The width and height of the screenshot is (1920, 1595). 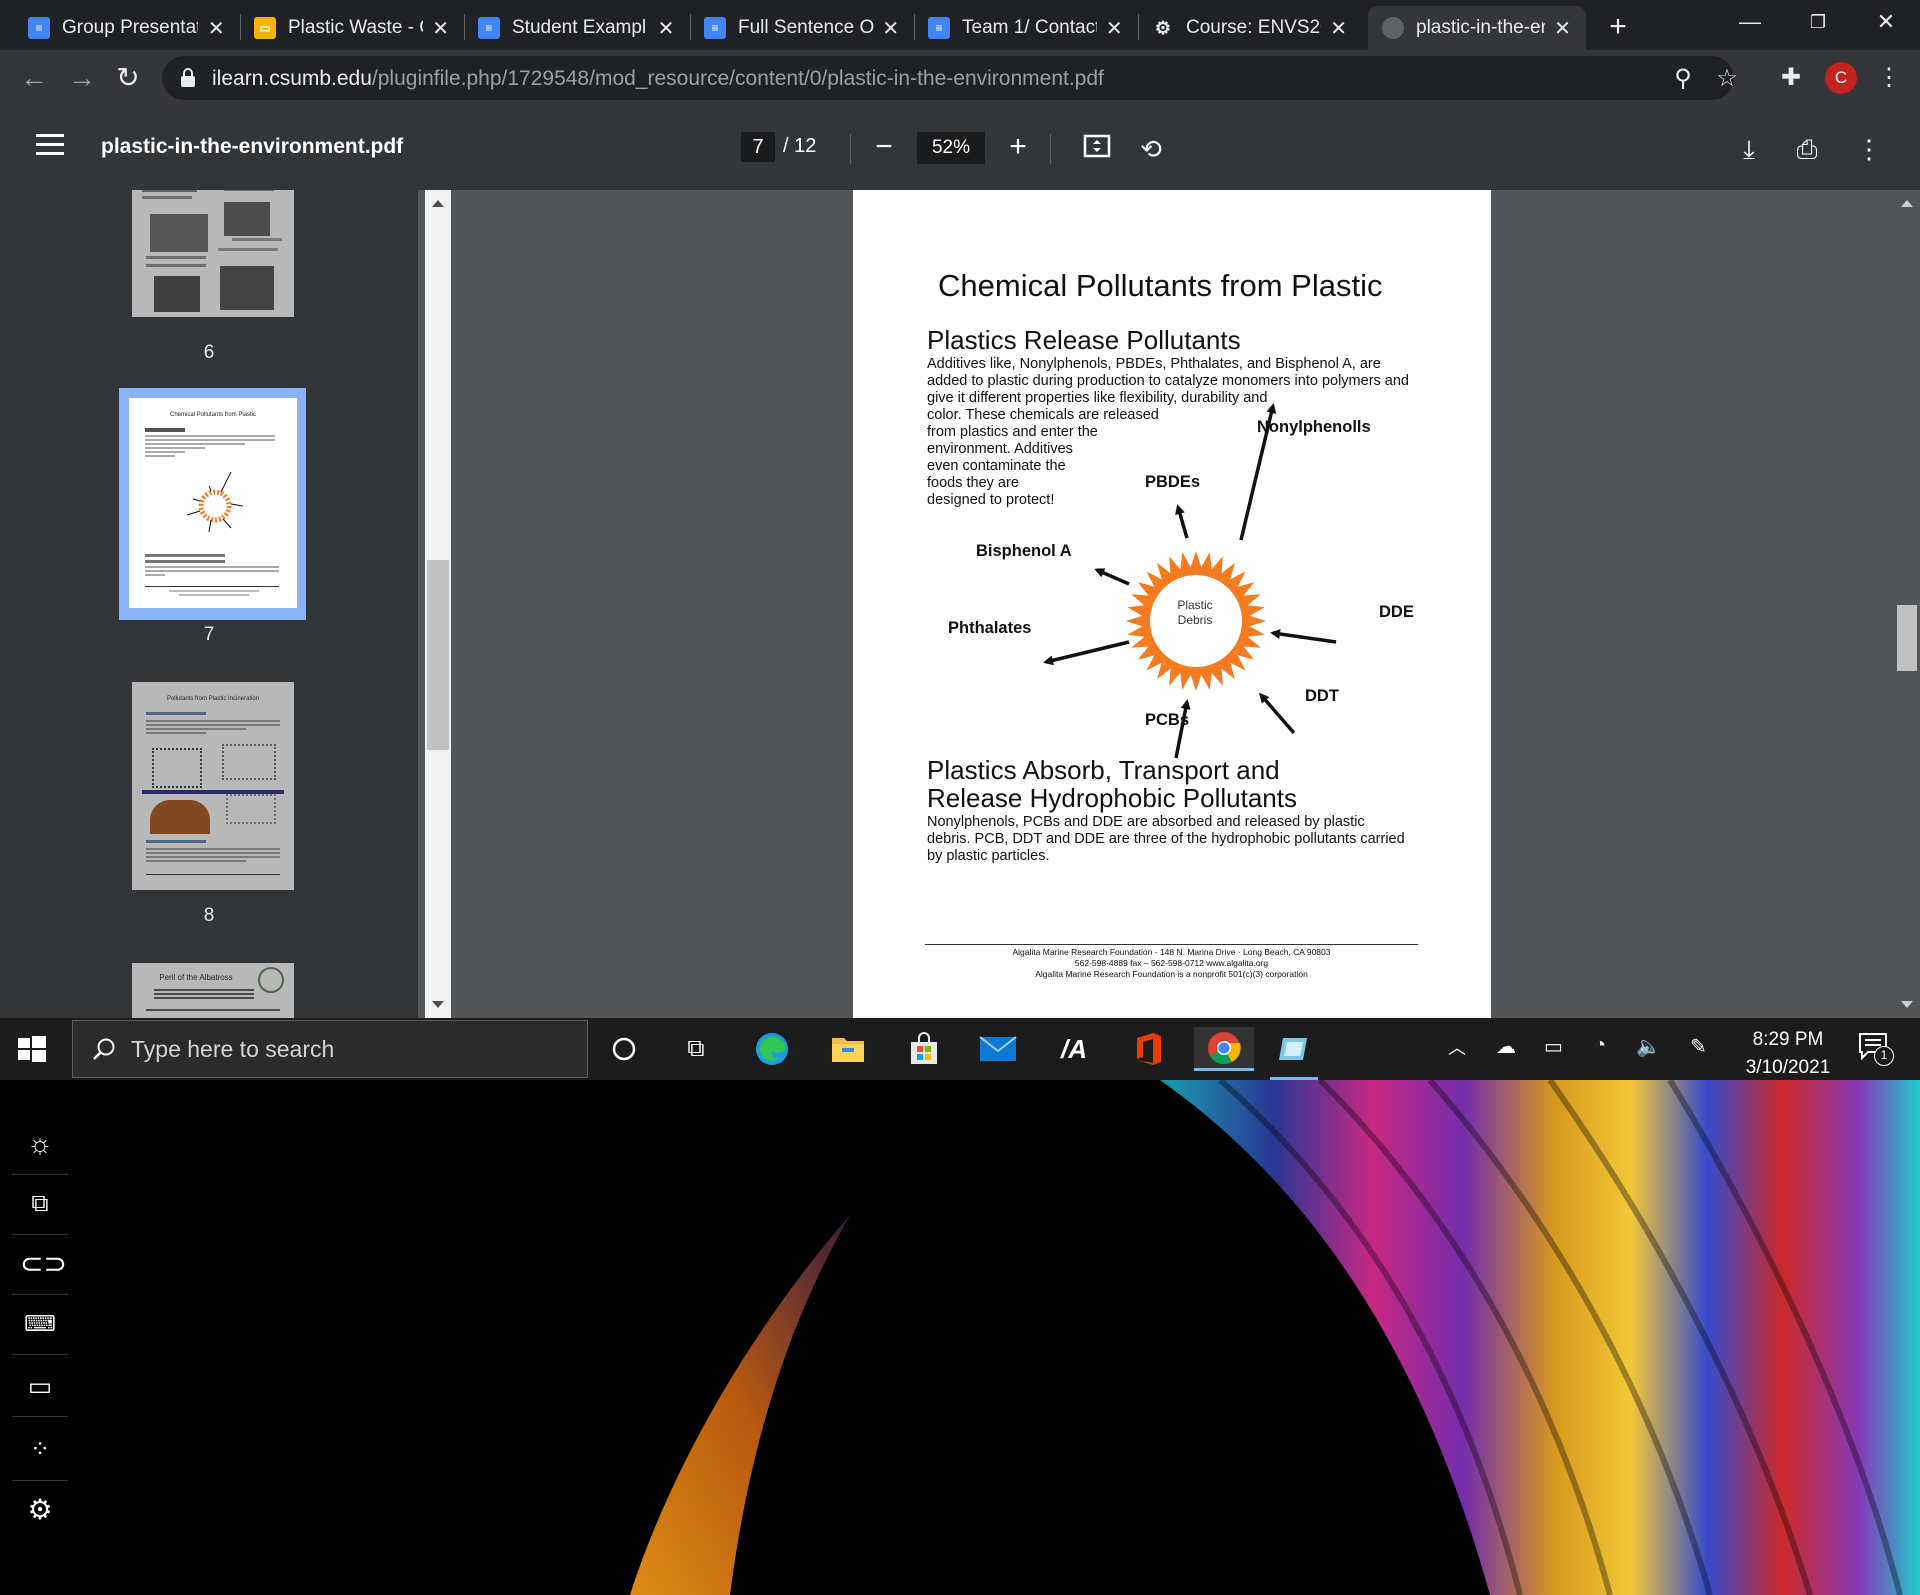 What do you see at coordinates (40, 1324) in the screenshot?
I see `keyboard-icon: ⌨` at bounding box center [40, 1324].